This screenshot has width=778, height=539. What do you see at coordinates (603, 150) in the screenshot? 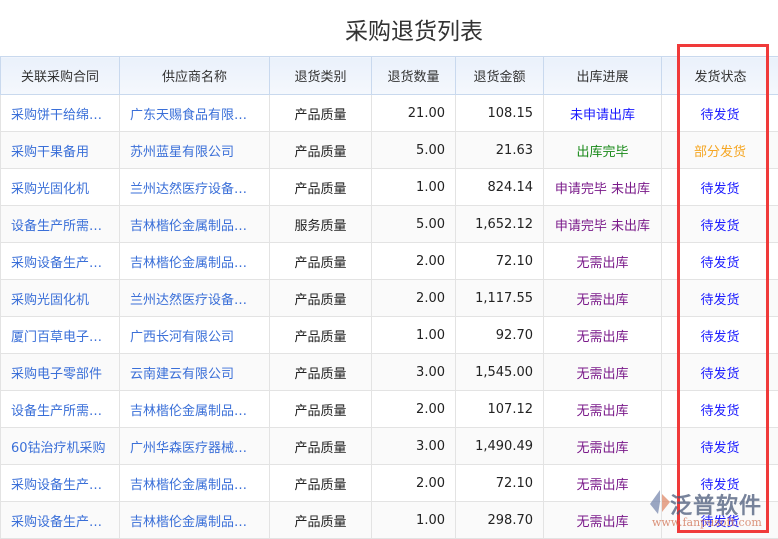
I see `progress-cell: 出库完毕` at bounding box center [603, 150].